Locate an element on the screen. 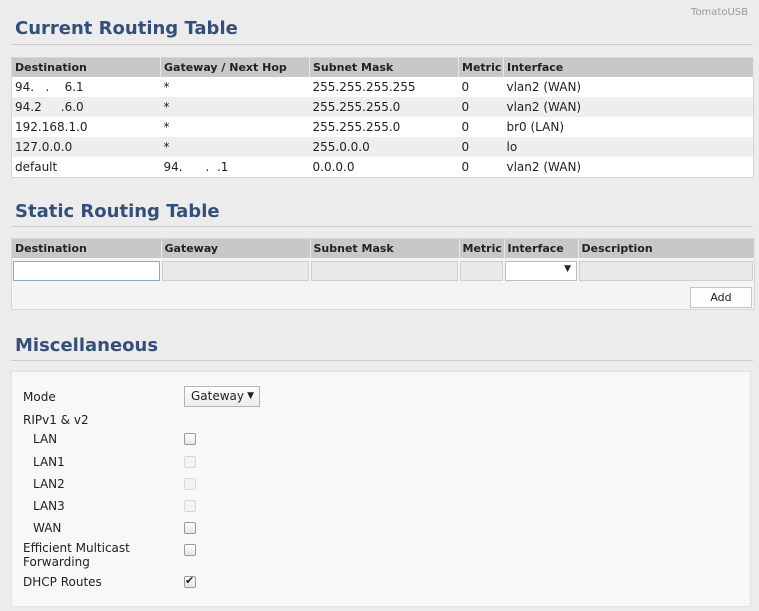  table-row: 94.2 .6.0 * 255.255.255.0 0 vlan2 (WAN) is located at coordinates (382, 107).